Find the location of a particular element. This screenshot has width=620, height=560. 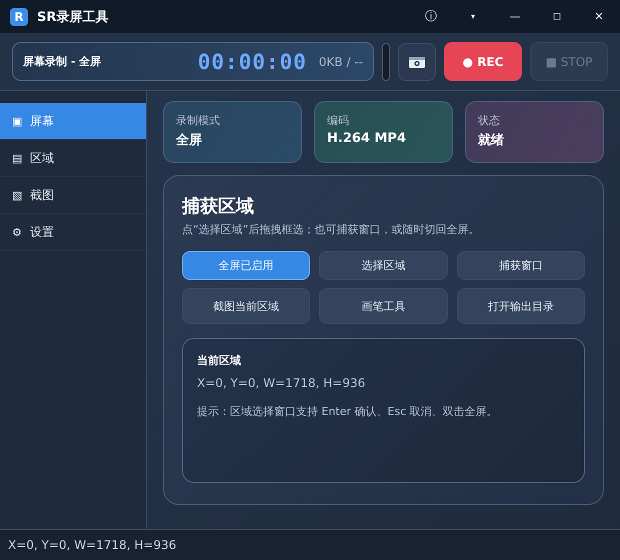

minimize-button: — is located at coordinates (515, 16).